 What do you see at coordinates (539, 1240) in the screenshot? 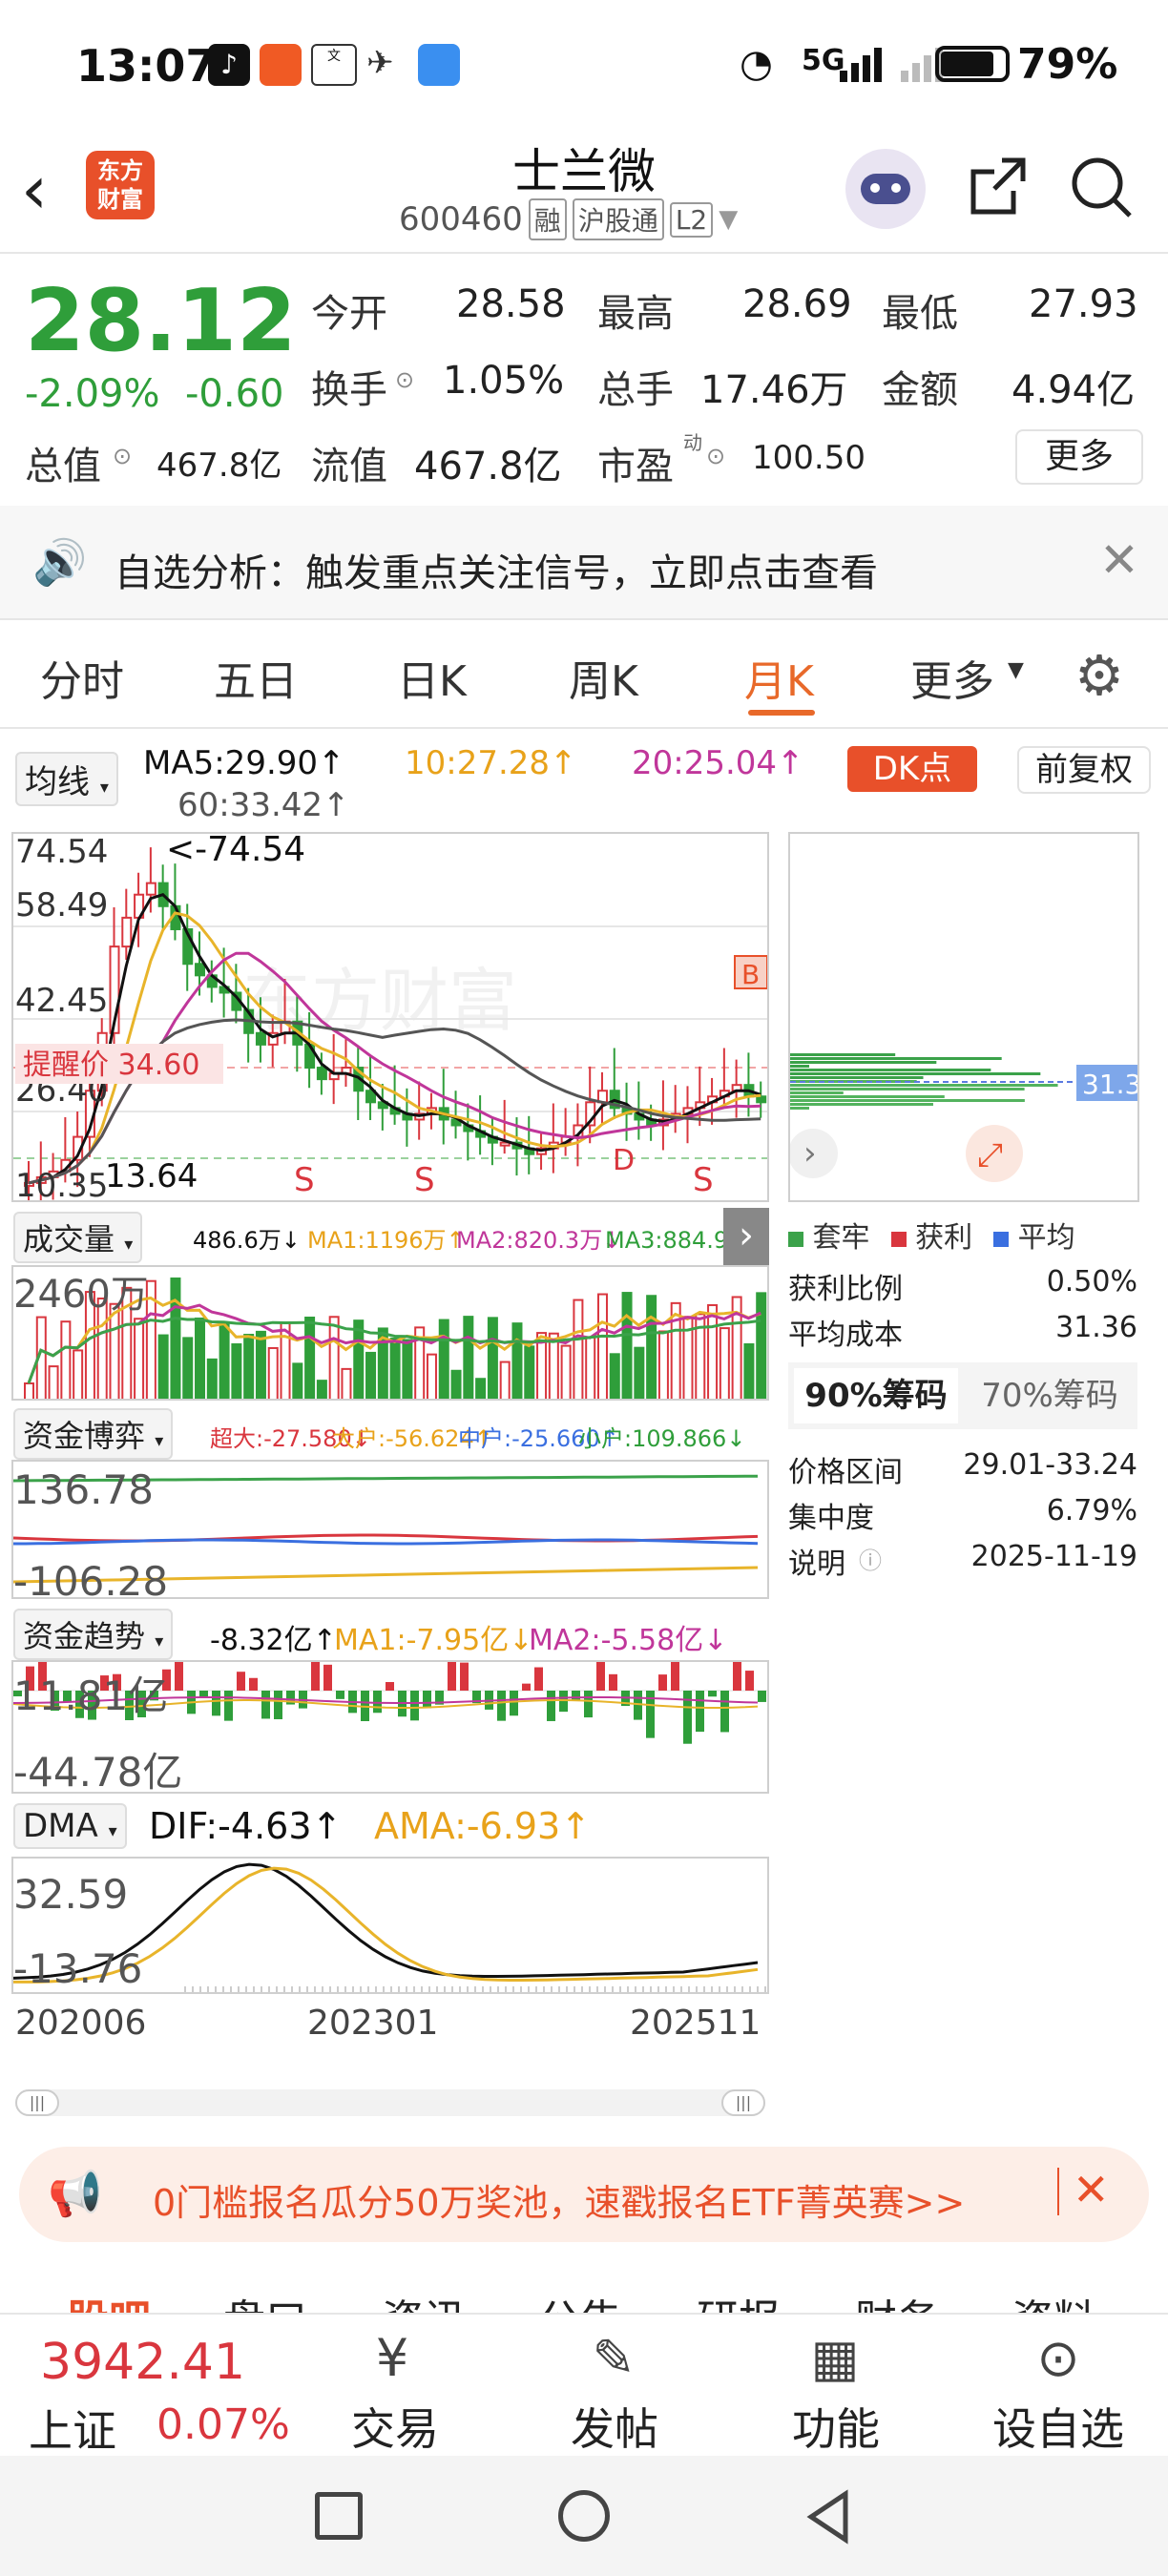
I see `volume-ma2: MA2:820.3万↓` at bounding box center [539, 1240].